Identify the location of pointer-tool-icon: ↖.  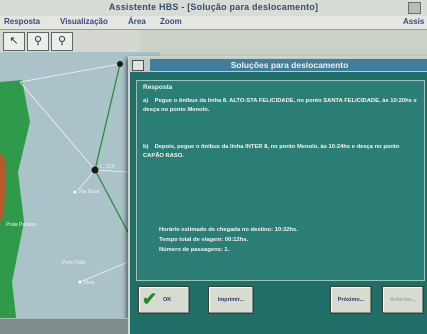
(14, 41).